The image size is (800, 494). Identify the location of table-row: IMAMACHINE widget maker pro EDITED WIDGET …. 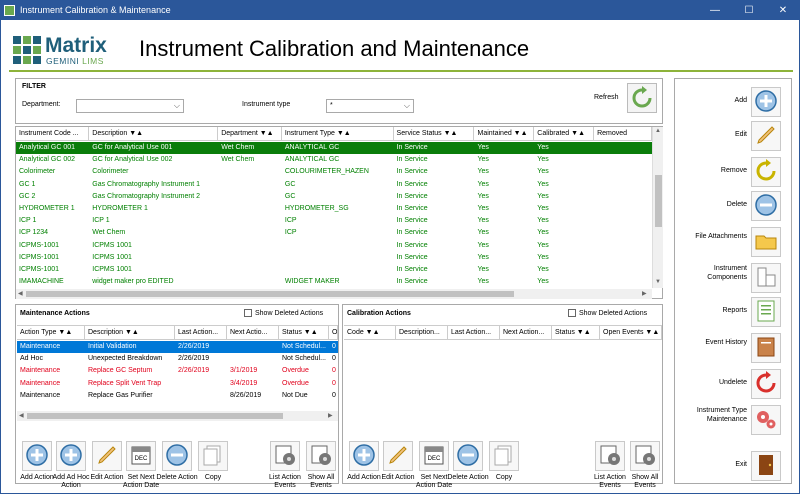
(334, 282).